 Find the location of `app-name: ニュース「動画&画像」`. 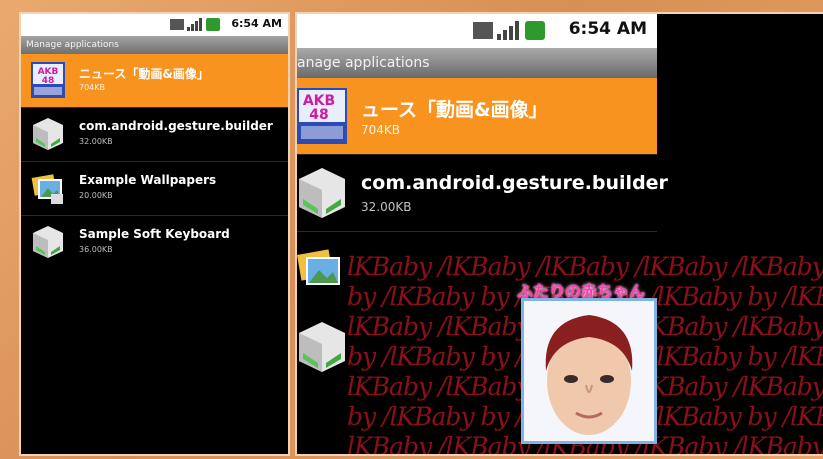

app-name: ニュース「動画&画像」 is located at coordinates (144, 74).